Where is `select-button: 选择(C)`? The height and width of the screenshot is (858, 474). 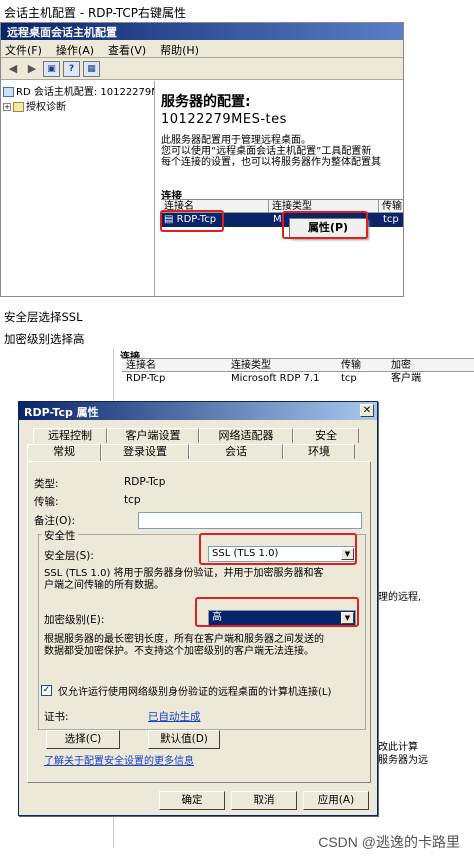
select-button: 选择(C) is located at coordinates (83, 739).